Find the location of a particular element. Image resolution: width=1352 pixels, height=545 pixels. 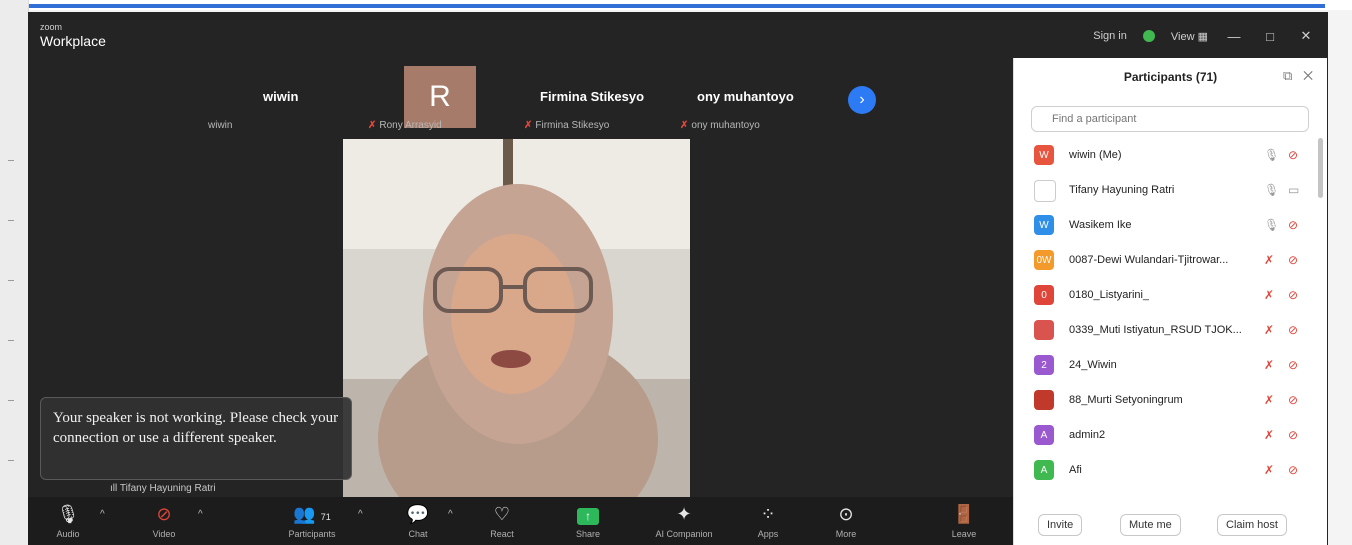

participants-options-chevron-icon: ^ is located at coordinates (360, 514).